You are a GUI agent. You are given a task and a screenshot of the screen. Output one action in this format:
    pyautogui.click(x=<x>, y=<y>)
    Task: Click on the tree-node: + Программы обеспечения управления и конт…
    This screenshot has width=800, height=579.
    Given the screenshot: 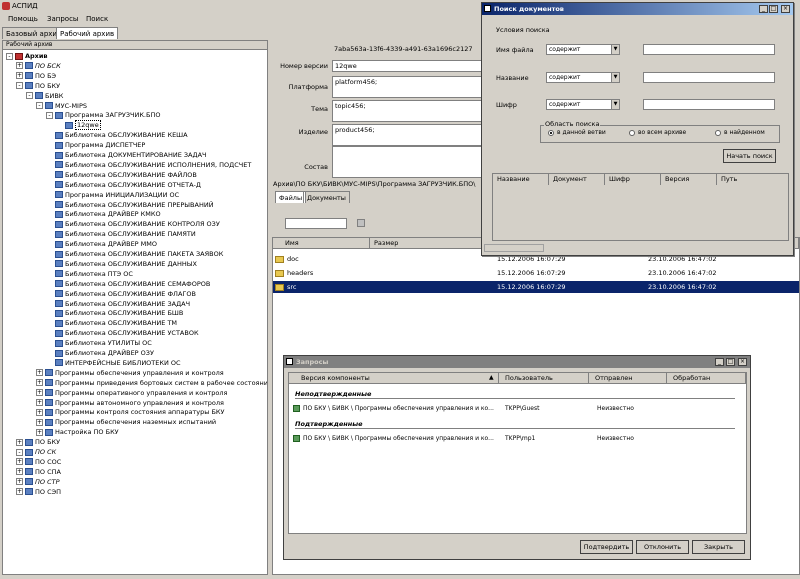 What is the action you would take?
    pyautogui.click(x=130, y=373)
    